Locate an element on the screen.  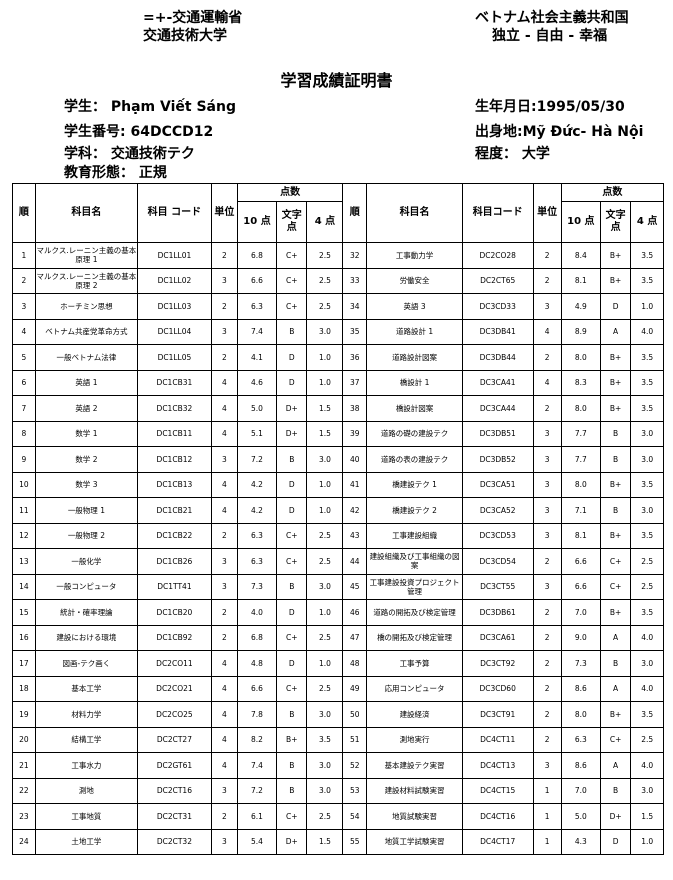
row-number: 10 is located at coordinates (24, 484).